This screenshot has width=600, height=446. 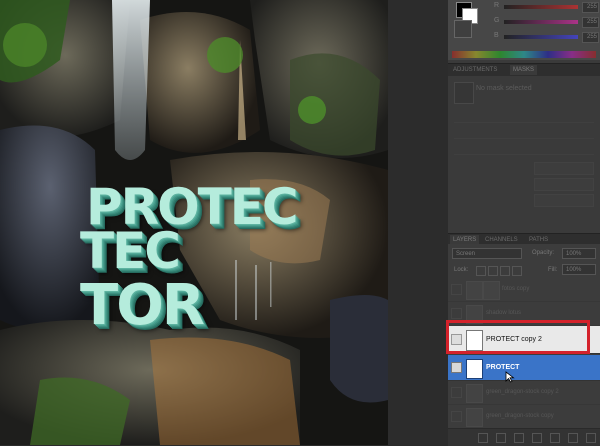 What do you see at coordinates (130, 251) in the screenshot?
I see `protector-text-line-2: TEC` at bounding box center [130, 251].